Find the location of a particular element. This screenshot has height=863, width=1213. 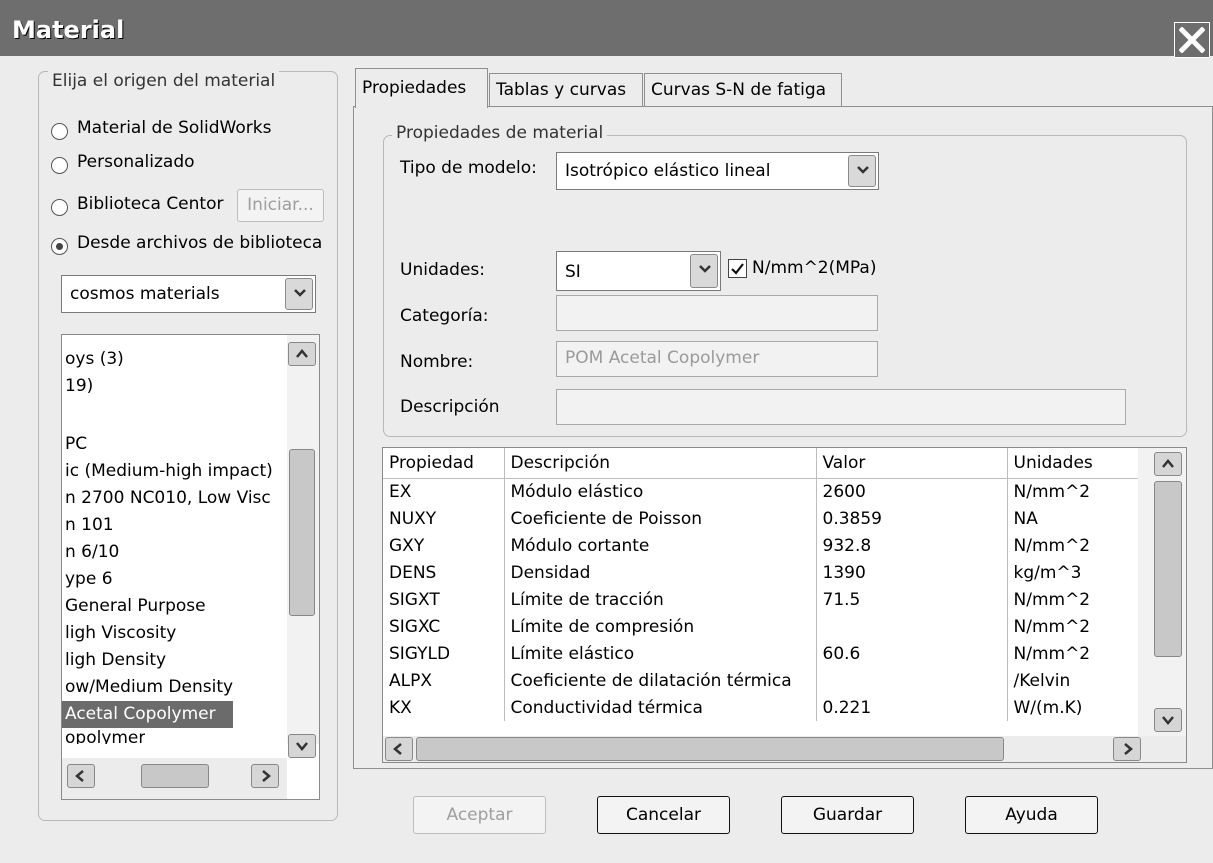

table-cell: Límite de compresión is located at coordinates (660, 626).